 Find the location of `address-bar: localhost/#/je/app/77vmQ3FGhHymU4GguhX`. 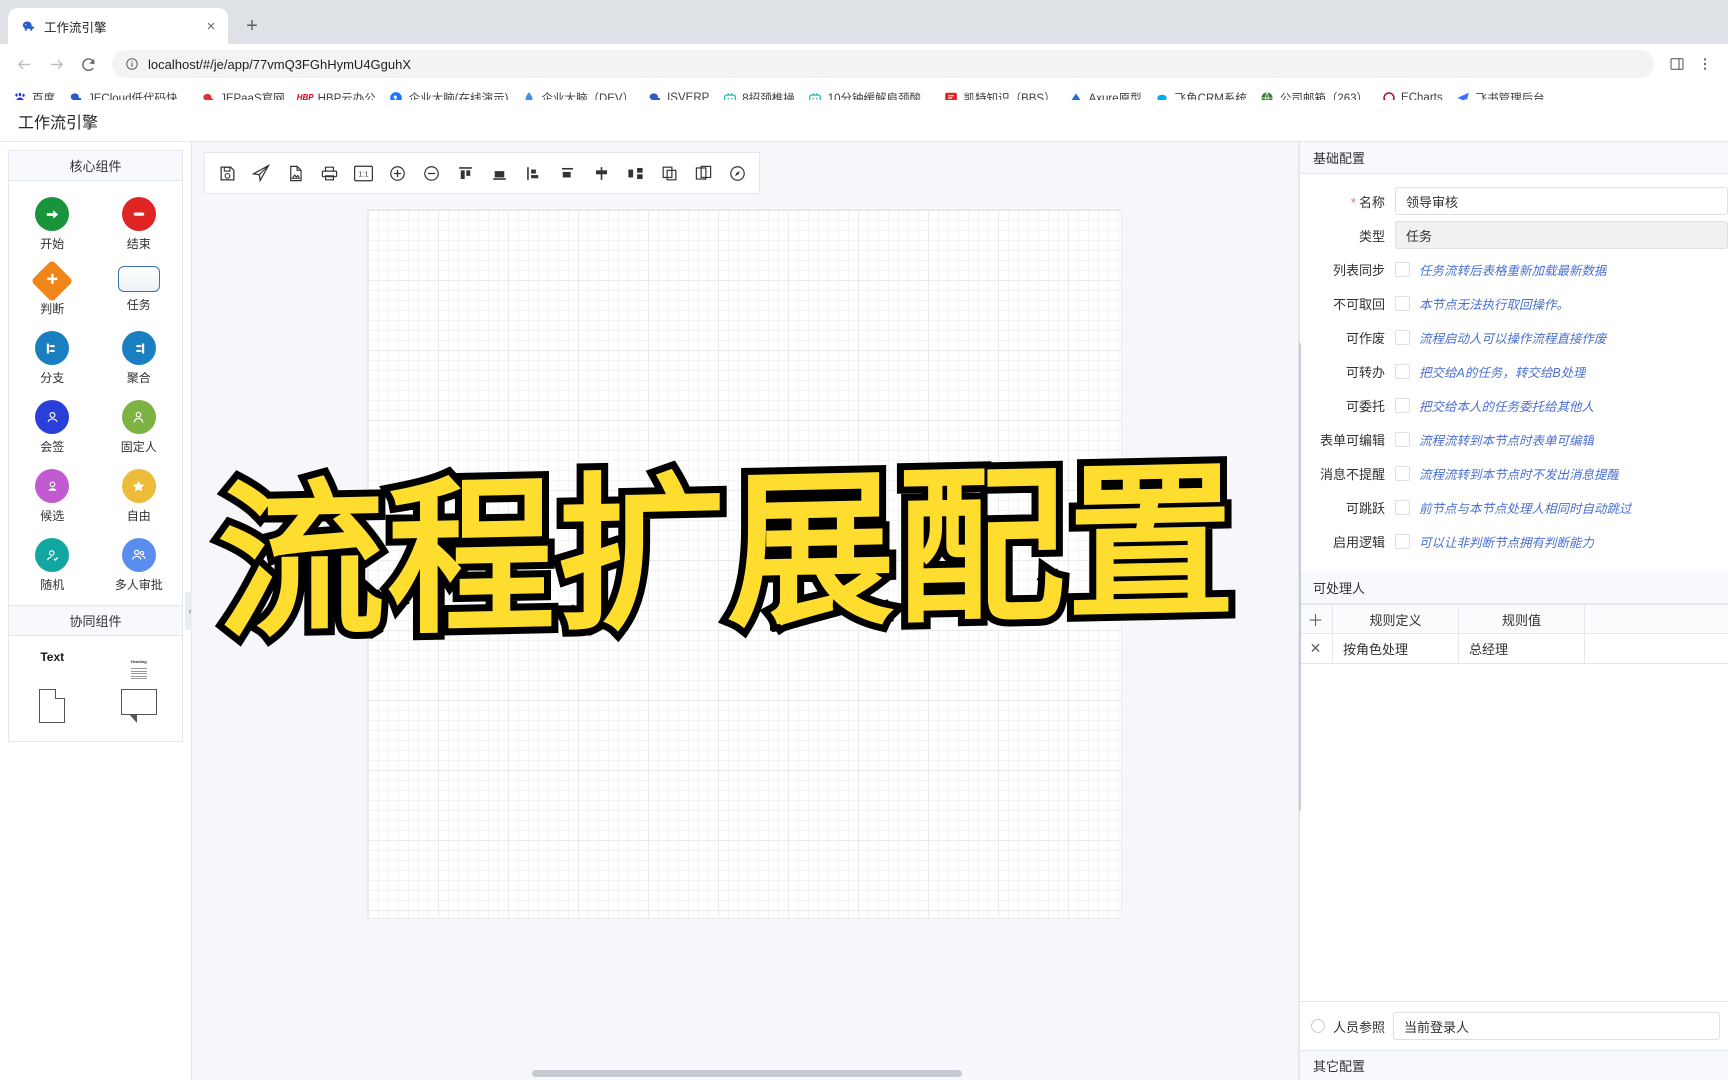

address-bar: localhost/#/je/app/77vmQ3FGhHymU4GguhX is located at coordinates (883, 64).